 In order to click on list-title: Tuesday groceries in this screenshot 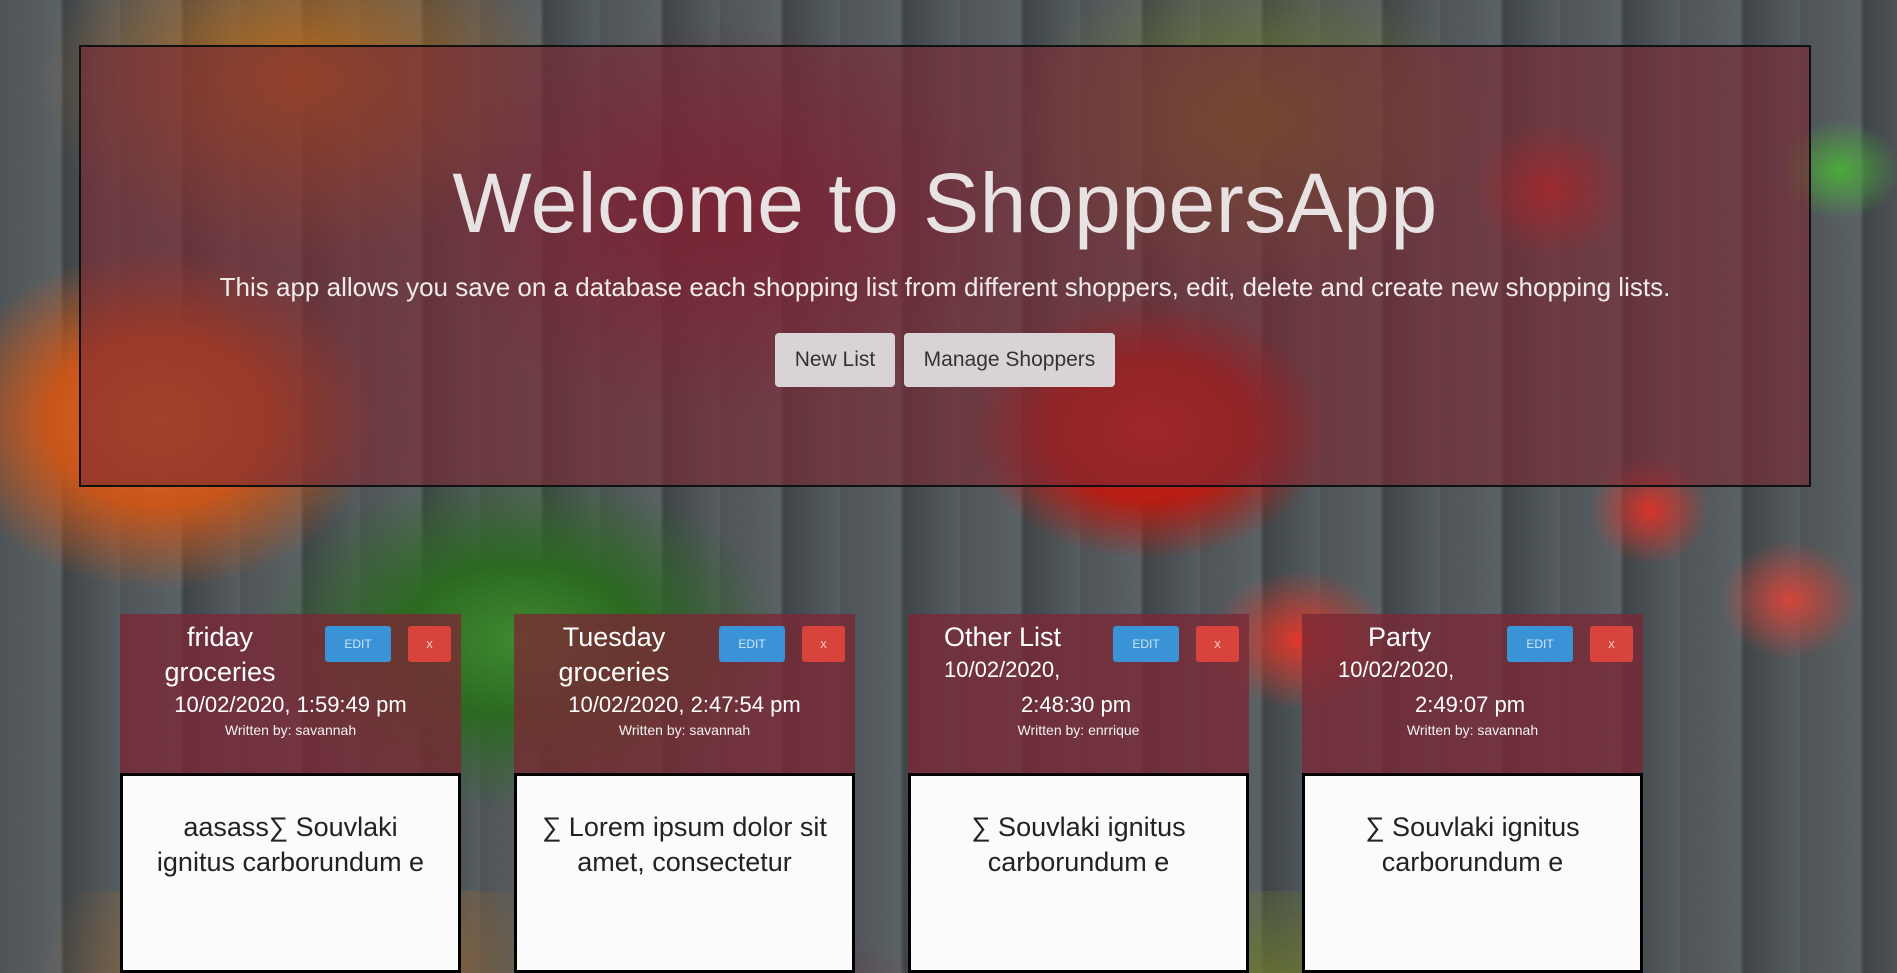, I will do `click(614, 654)`.